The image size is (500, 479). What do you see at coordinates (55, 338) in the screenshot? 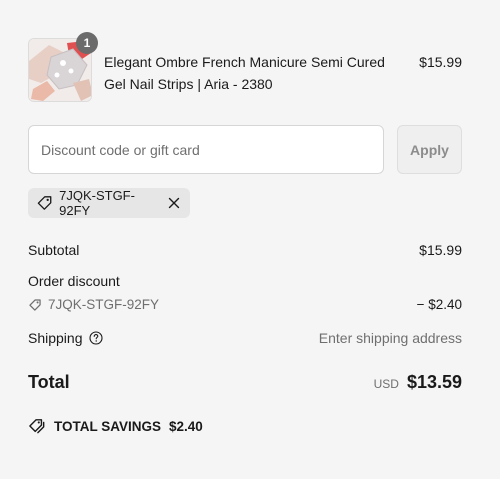
I see `shipping-label: Shipping` at bounding box center [55, 338].